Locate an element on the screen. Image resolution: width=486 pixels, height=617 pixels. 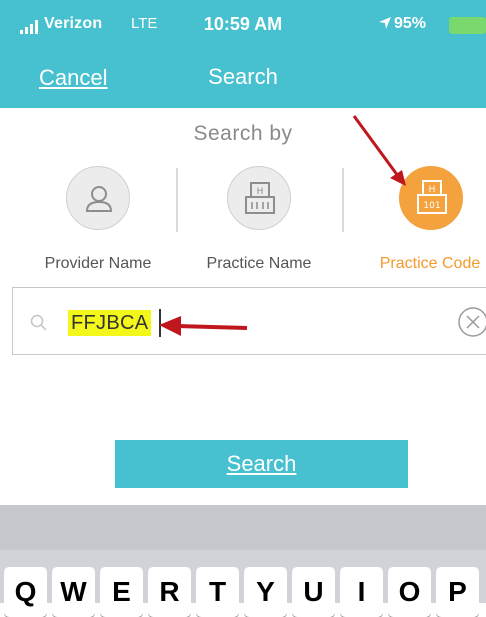
search-input-value: FFJBCA is located at coordinates (110, 323).